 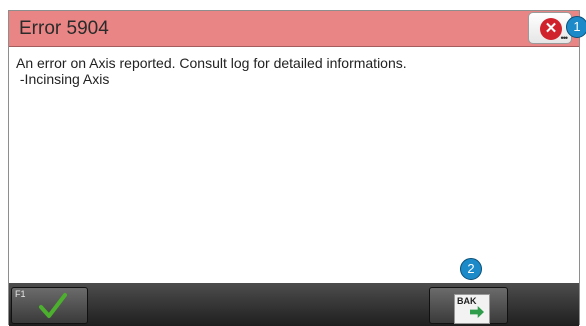 I want to click on dialog-titlebar: Error 5904 ✕ •••, so click(x=294, y=29).